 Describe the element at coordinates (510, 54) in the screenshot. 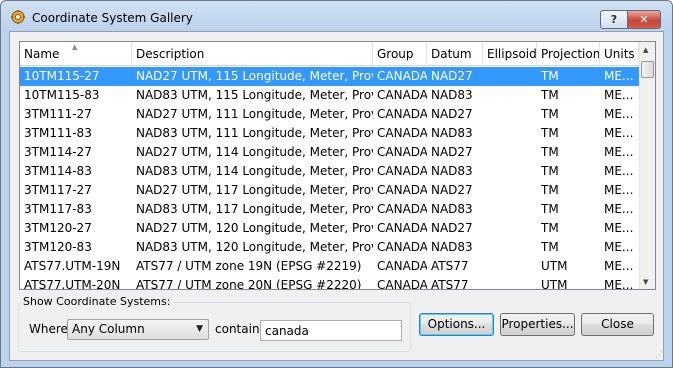

I see `column-header-ellipsoid: Ellipsoid` at that location.